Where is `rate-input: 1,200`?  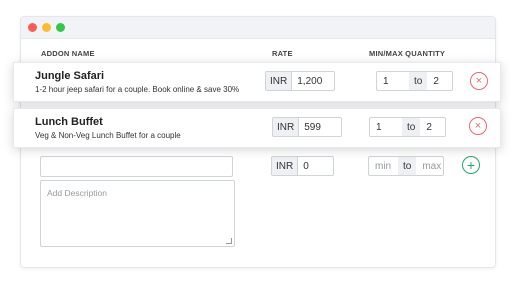 rate-input: 1,200 is located at coordinates (307, 81).